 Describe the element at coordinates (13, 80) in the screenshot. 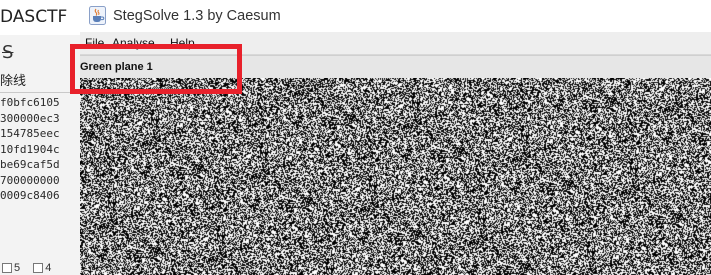

I see `strikethrough-label: 除线` at that location.